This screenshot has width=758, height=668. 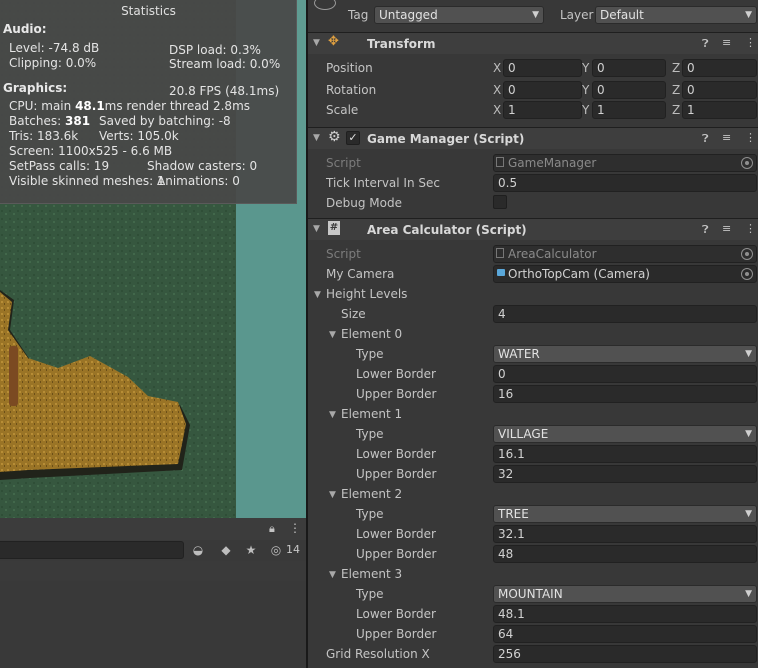 What do you see at coordinates (625, 354) in the screenshot?
I see `element-0-type-dropdown: WATER ▼` at bounding box center [625, 354].